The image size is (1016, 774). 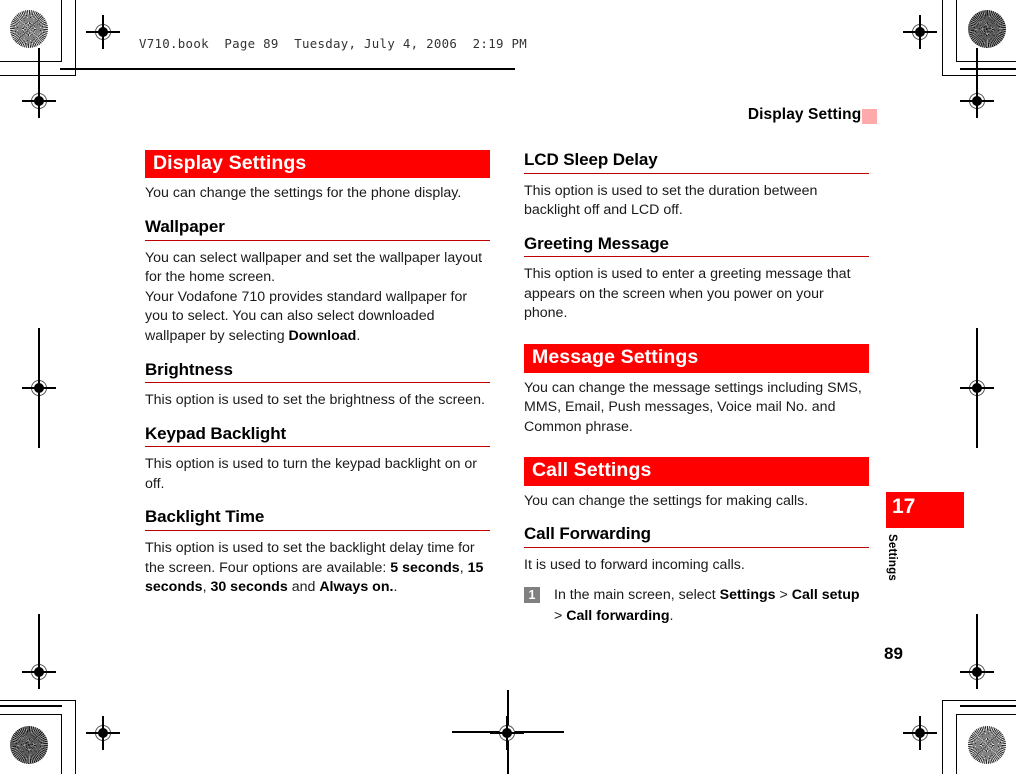 I want to click on registration-target-bottom-right, so click(x=920, y=733).